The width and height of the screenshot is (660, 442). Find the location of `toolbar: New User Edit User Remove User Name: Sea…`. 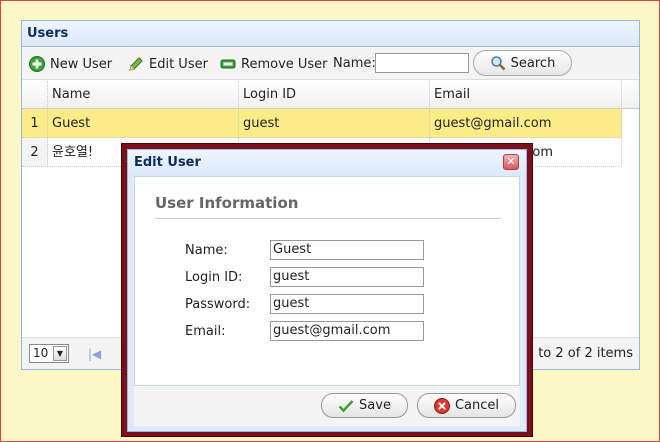

toolbar: New User Edit User Remove User Name: Sea… is located at coordinates (330, 64).